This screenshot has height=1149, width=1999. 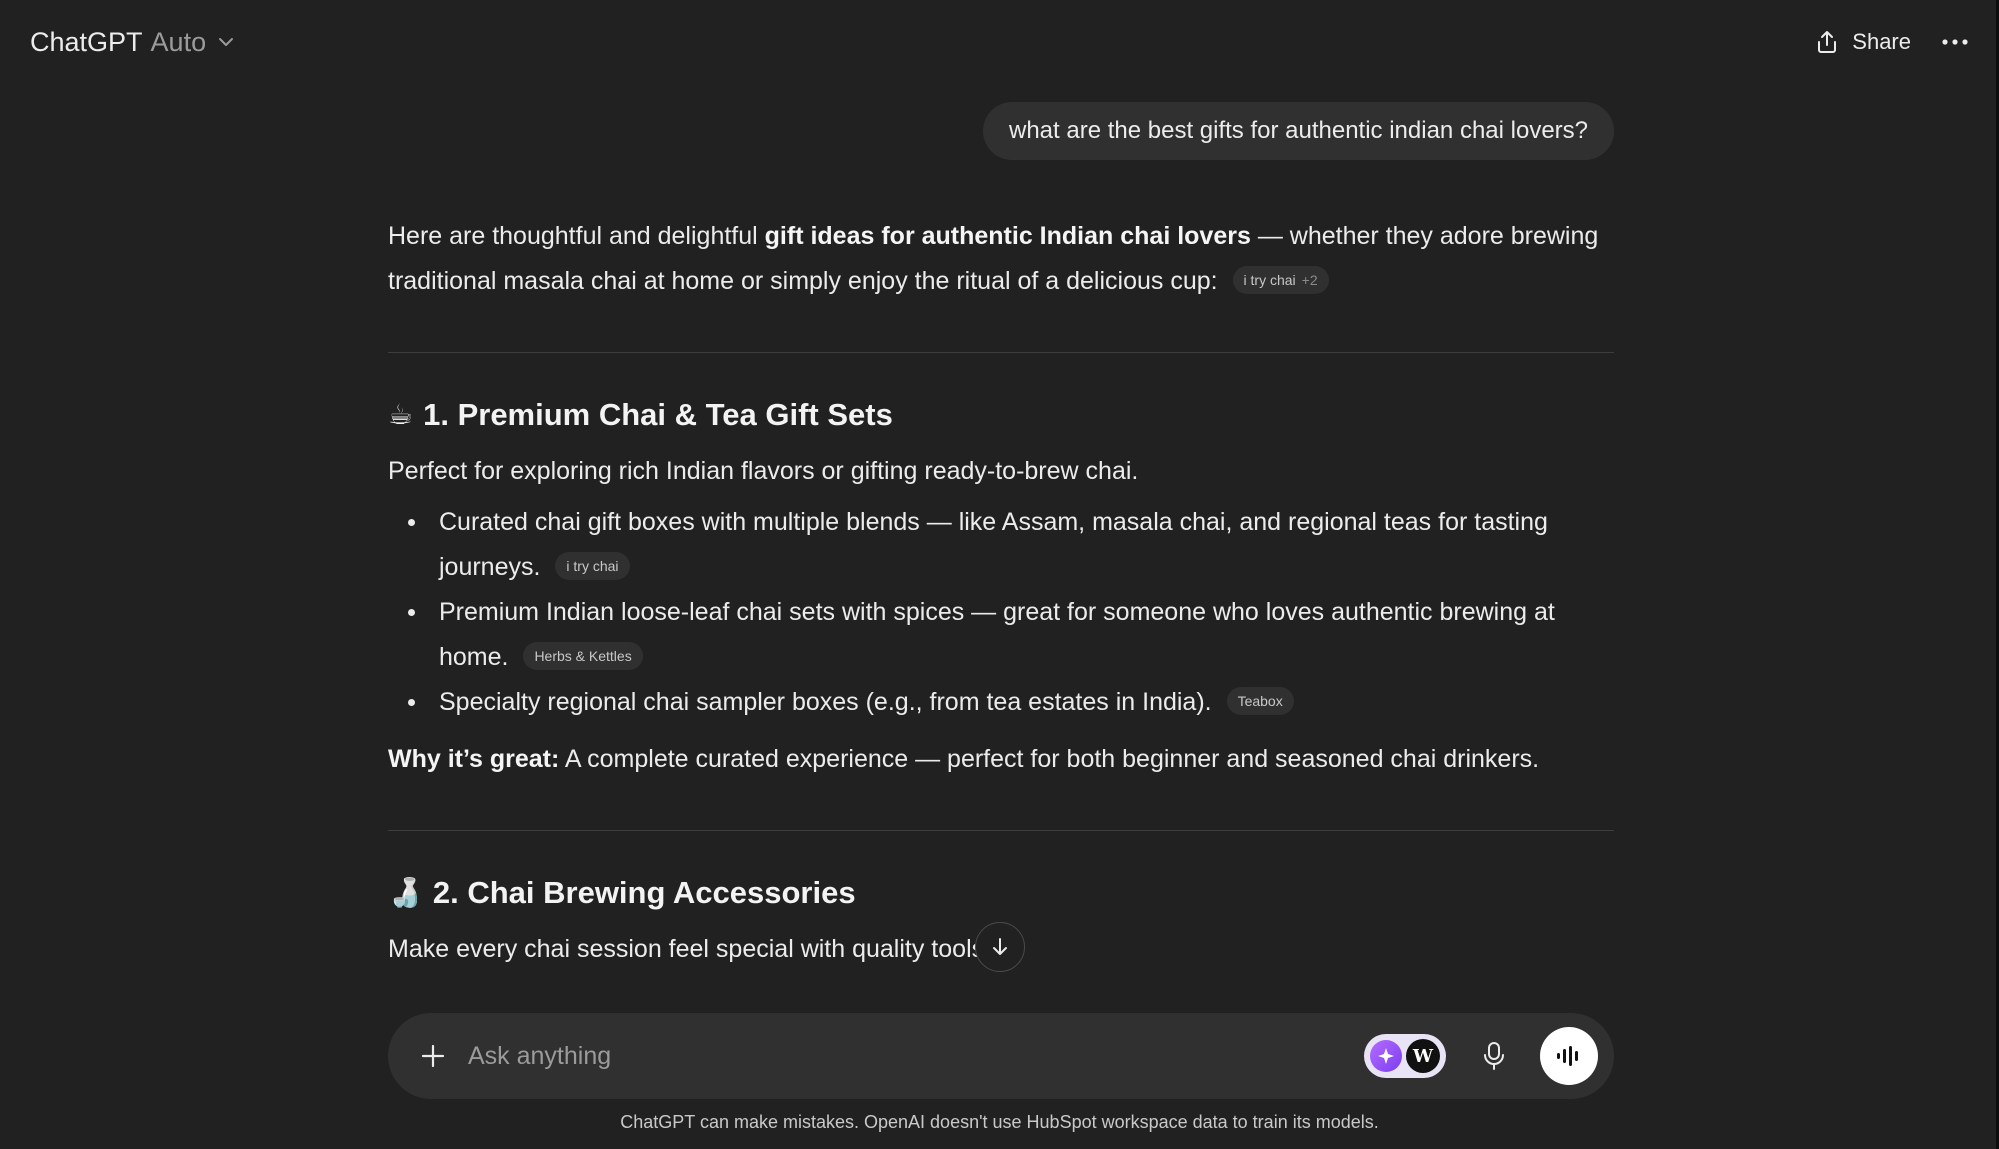 I want to click on composer: W, so click(x=1001, y=1056).